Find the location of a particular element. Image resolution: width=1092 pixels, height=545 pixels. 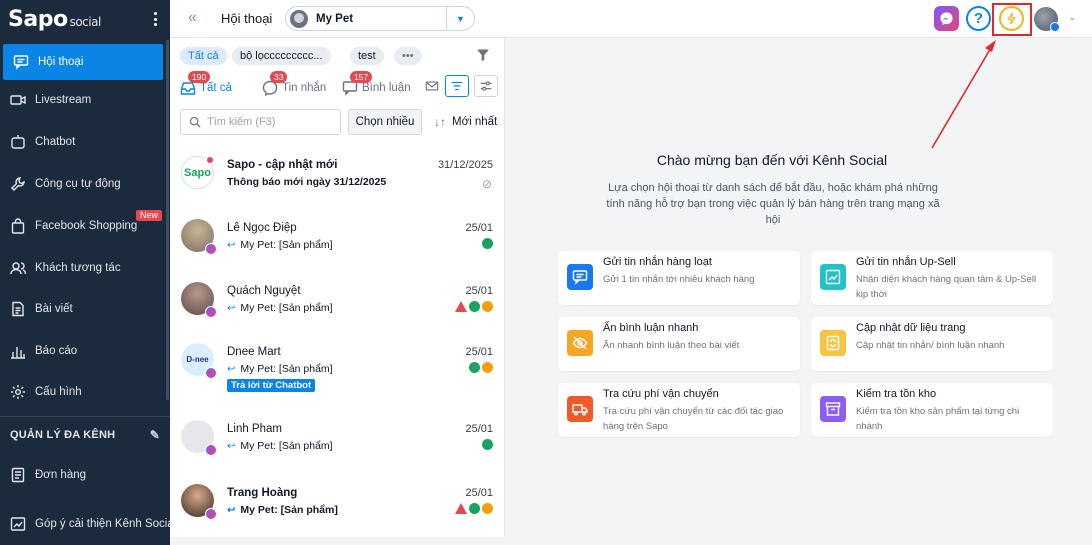

chip-more: ••• is located at coordinates (408, 56).